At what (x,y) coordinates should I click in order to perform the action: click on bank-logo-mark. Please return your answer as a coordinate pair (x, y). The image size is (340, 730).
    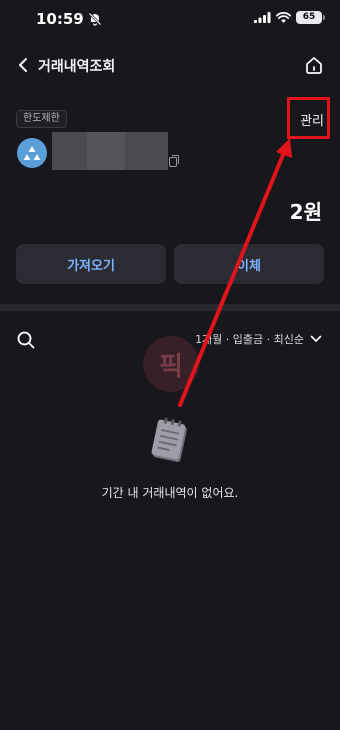
    Looking at the image, I should click on (32, 153).